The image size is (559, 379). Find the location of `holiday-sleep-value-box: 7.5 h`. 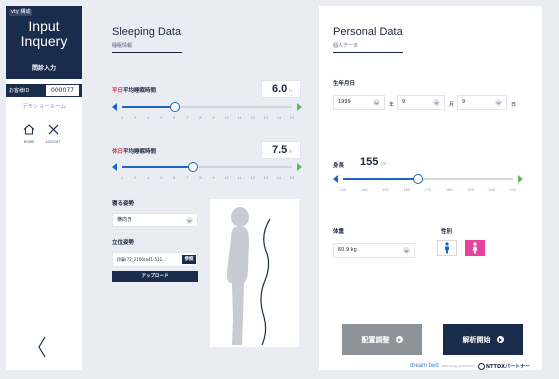

holiday-sleep-value-box: 7.5 h is located at coordinates (281, 150).